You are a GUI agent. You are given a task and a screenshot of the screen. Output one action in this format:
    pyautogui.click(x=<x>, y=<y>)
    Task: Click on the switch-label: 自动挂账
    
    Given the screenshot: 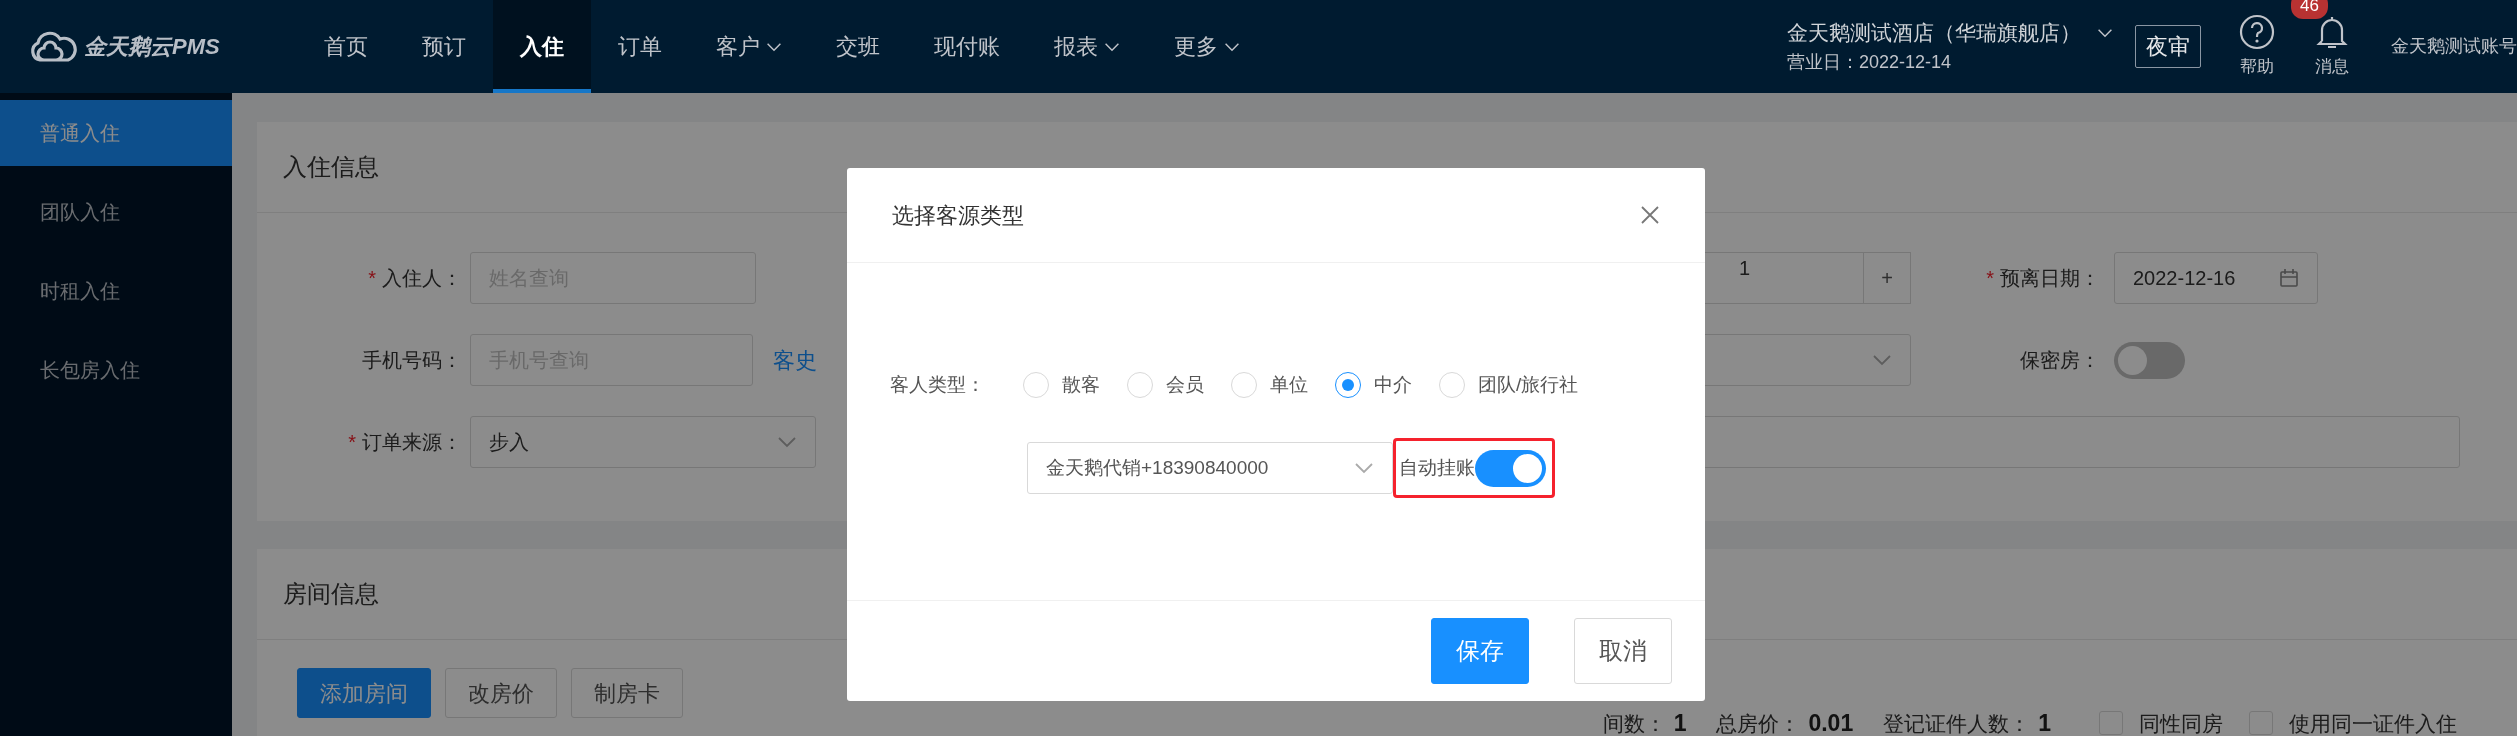 What is the action you would take?
    pyautogui.click(x=1437, y=467)
    